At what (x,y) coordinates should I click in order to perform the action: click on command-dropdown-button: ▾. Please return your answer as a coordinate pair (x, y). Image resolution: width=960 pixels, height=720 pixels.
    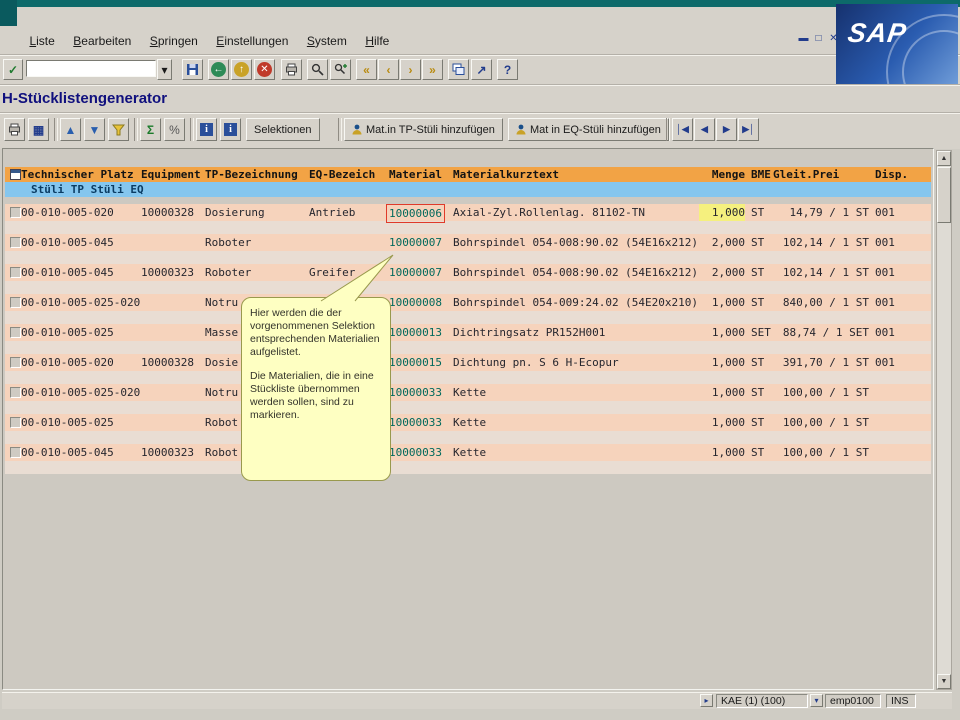
    Looking at the image, I should click on (164, 69).